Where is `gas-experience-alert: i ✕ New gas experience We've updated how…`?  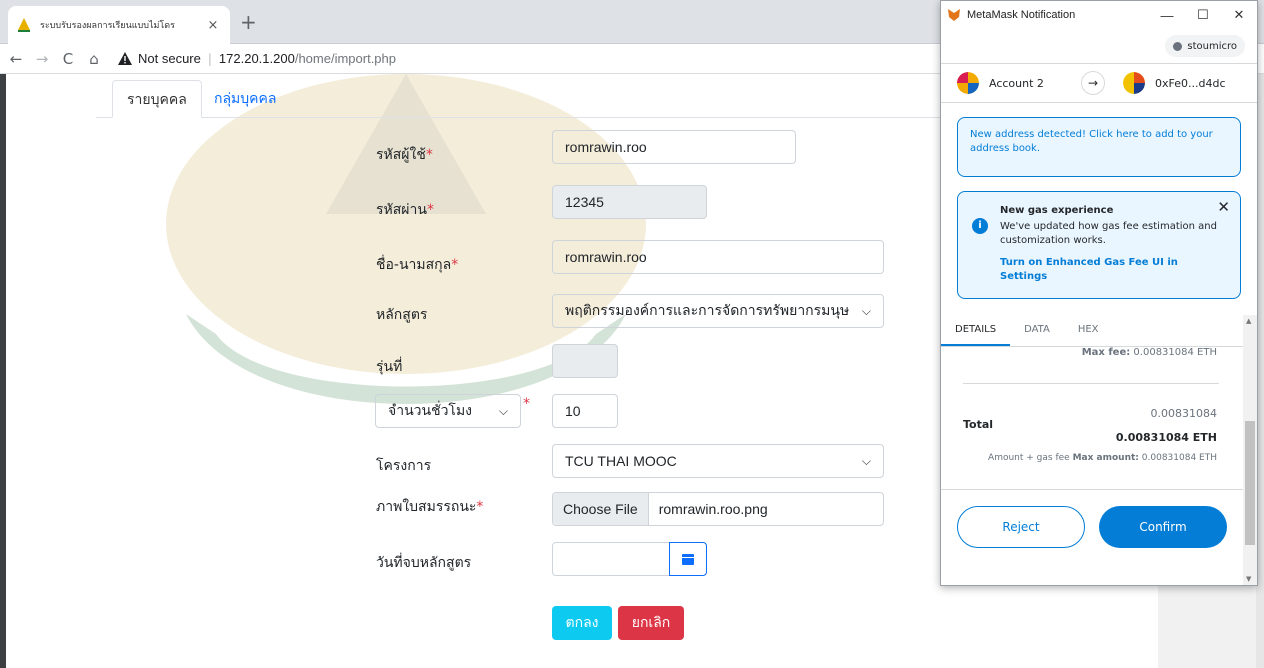
gas-experience-alert: i ✕ New gas experience We've updated how… is located at coordinates (1099, 245).